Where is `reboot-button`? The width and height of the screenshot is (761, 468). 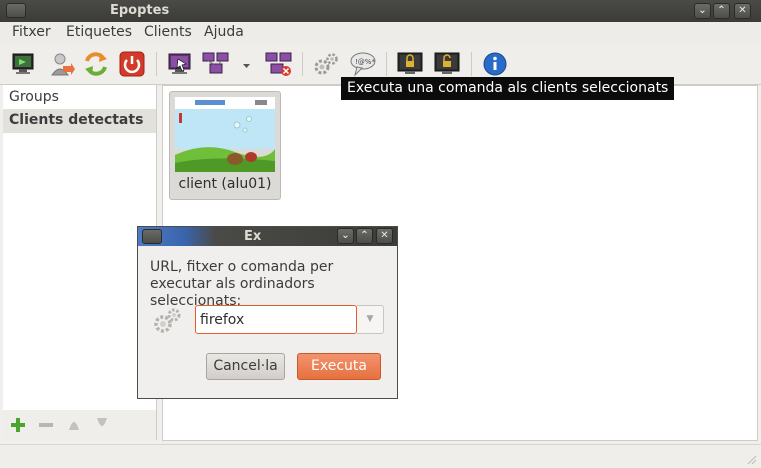 reboot-button is located at coordinates (96, 64).